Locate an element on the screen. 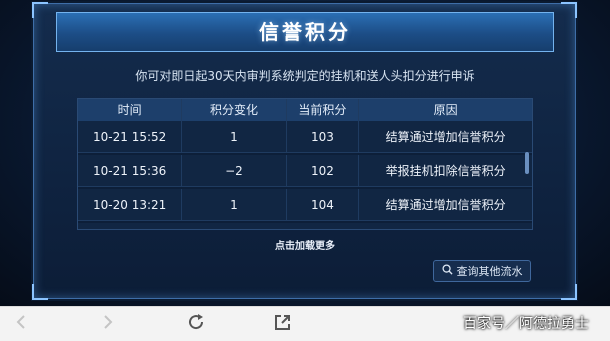 The image size is (610, 341). table-header: 时间 积分变化 当前积分 原因 is located at coordinates (305, 110).